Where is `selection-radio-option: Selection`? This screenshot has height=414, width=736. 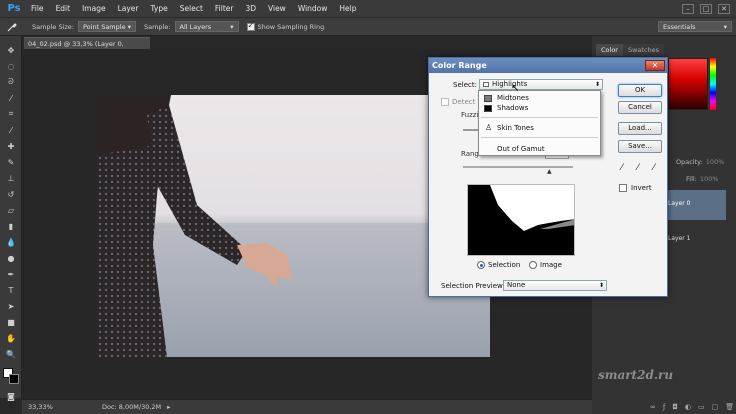
selection-radio-option: Selection is located at coordinates (498, 265).